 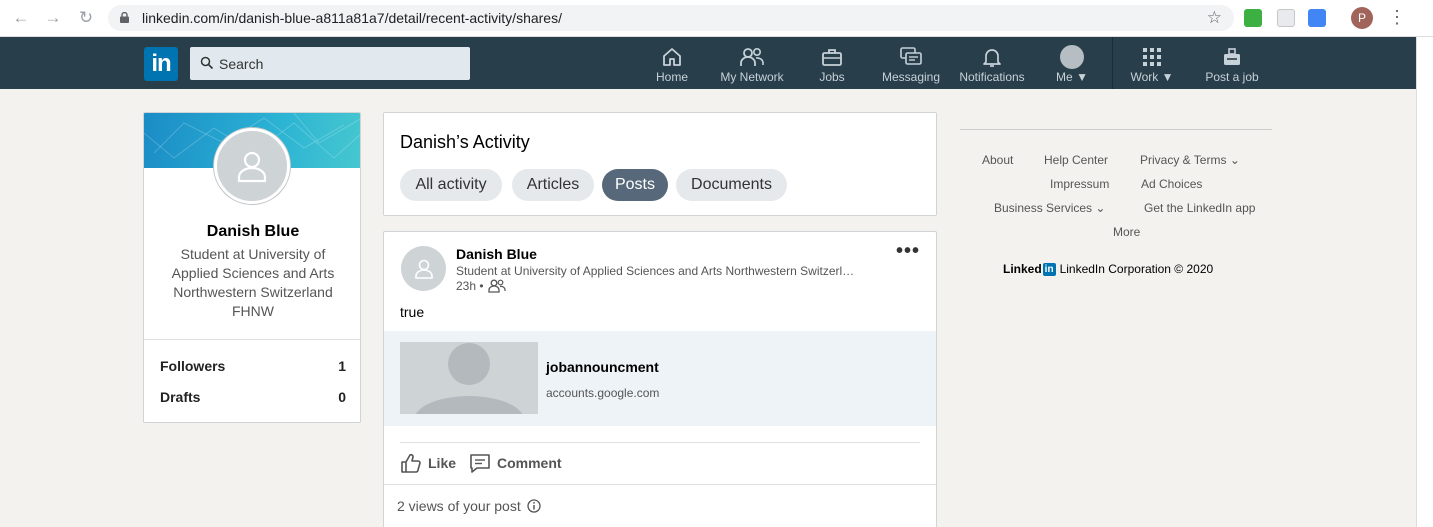 What do you see at coordinates (1049, 269) in the screenshot?
I see `brand-in-badge: in` at bounding box center [1049, 269].